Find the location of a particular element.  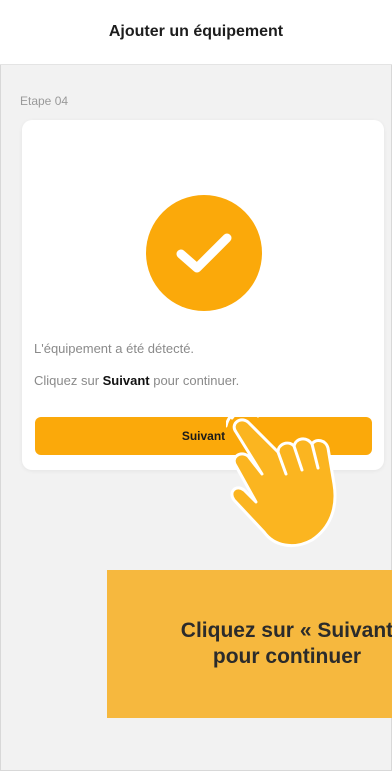

status-text: L'équipement a été détecté. is located at coordinates (114, 348).